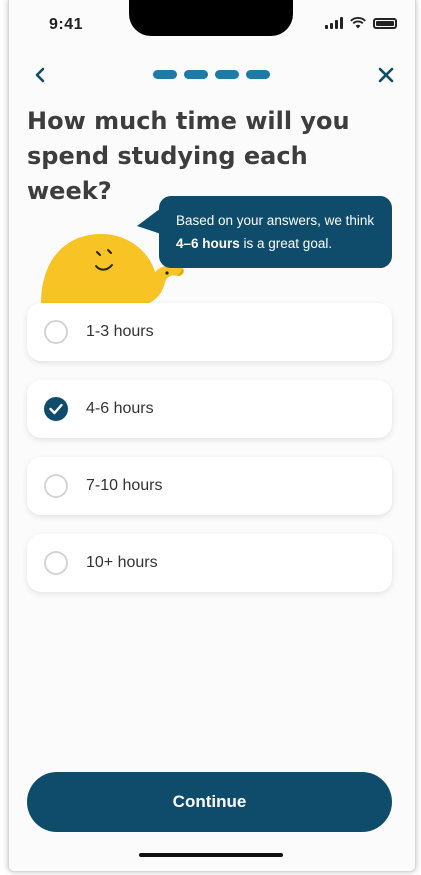 The width and height of the screenshot is (421, 875). What do you see at coordinates (209, 409) in the screenshot?
I see `option-4-6-hours: 4-6 hours` at bounding box center [209, 409].